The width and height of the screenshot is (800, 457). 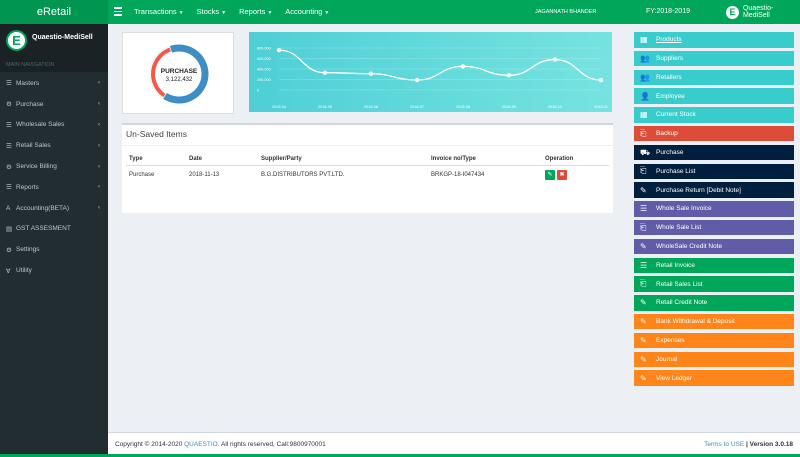 What do you see at coordinates (179, 80) in the screenshot?
I see `donut-value: 3,122,432` at bounding box center [179, 80].